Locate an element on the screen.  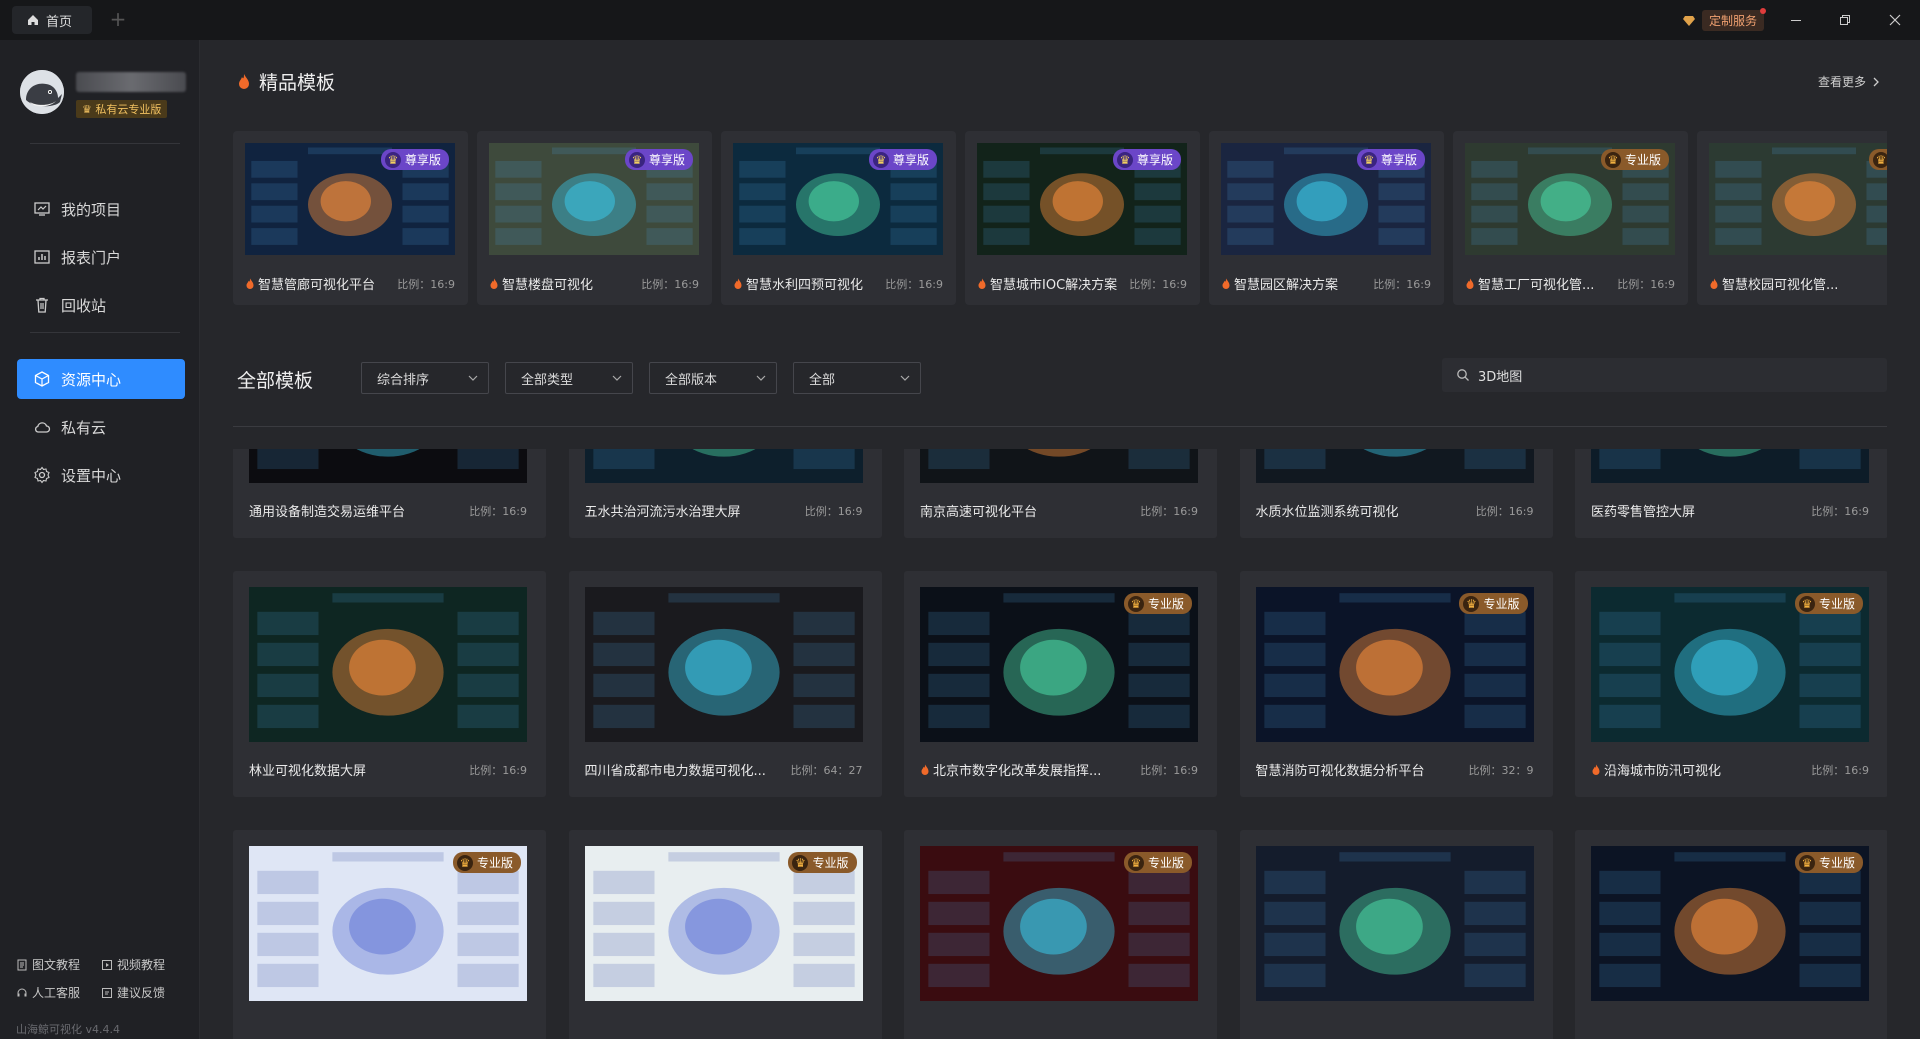
nav-label: 私有云 is located at coordinates (84, 427).